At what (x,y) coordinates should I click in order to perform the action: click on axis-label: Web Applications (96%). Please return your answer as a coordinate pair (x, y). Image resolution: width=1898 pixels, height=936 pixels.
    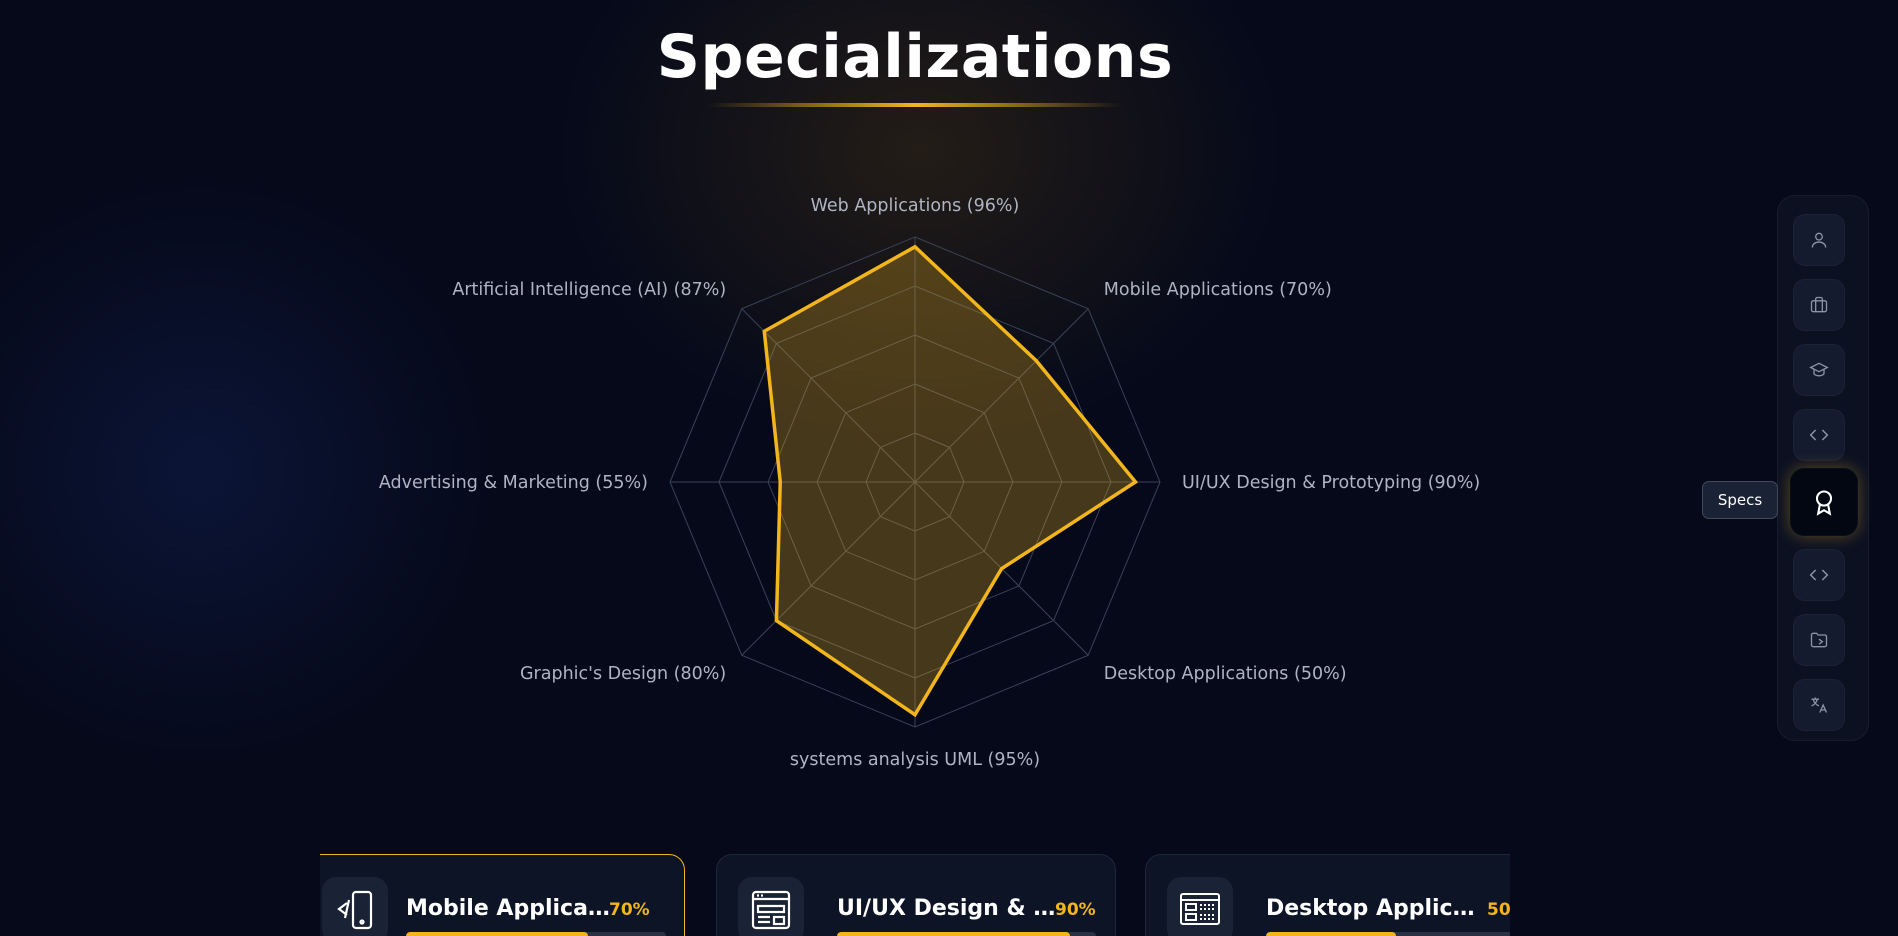
    Looking at the image, I should click on (915, 206).